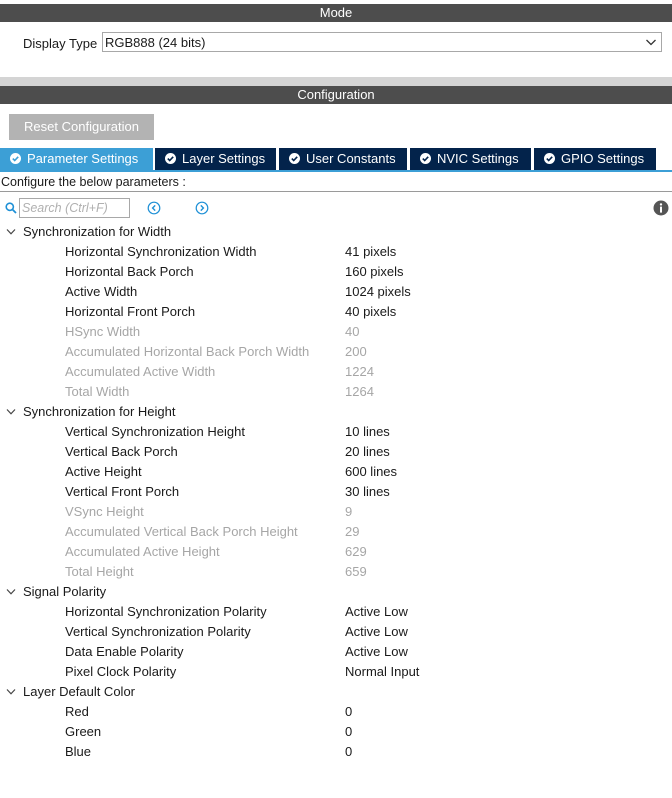 The width and height of the screenshot is (672, 798). I want to click on reset-configuration-button: Reset Configuration, so click(81, 127).